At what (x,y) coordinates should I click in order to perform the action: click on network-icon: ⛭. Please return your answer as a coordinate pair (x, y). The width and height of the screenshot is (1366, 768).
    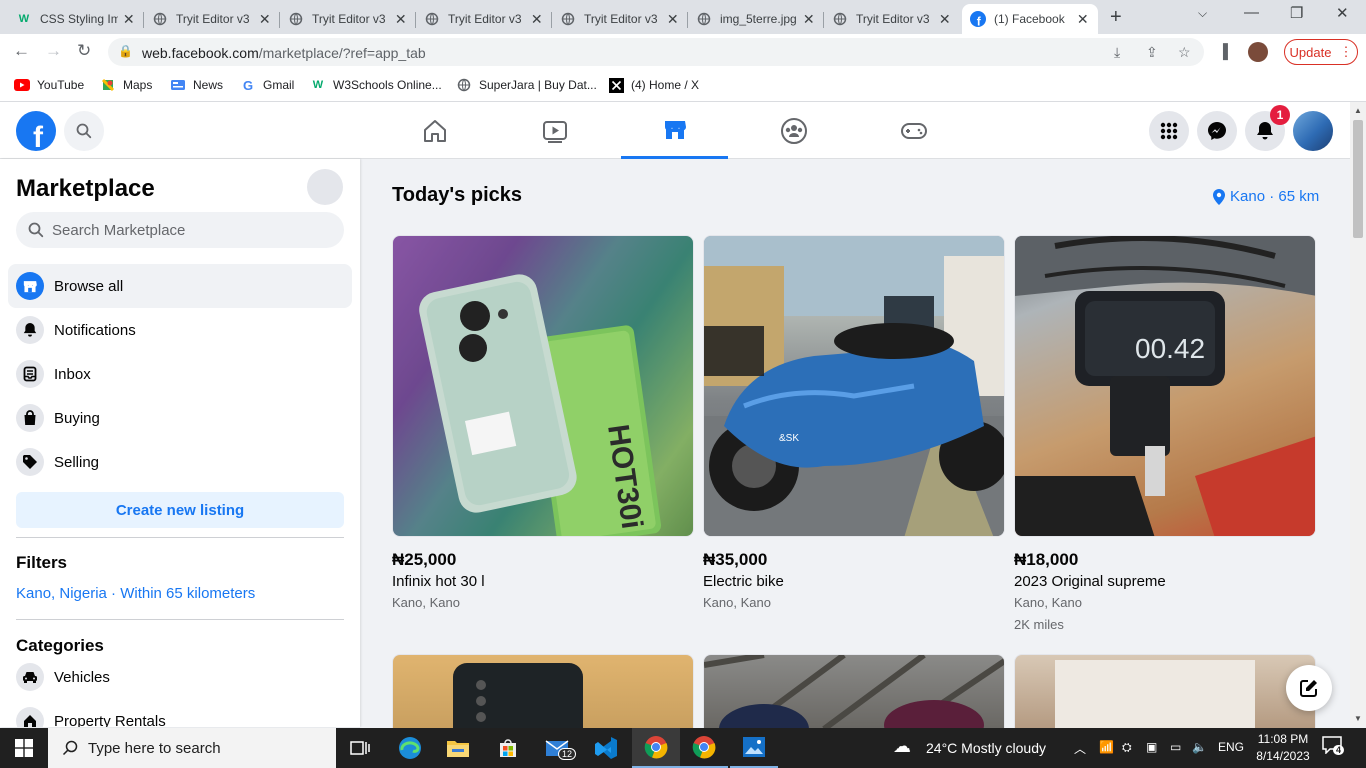
    Looking at the image, I should click on (1127, 747).